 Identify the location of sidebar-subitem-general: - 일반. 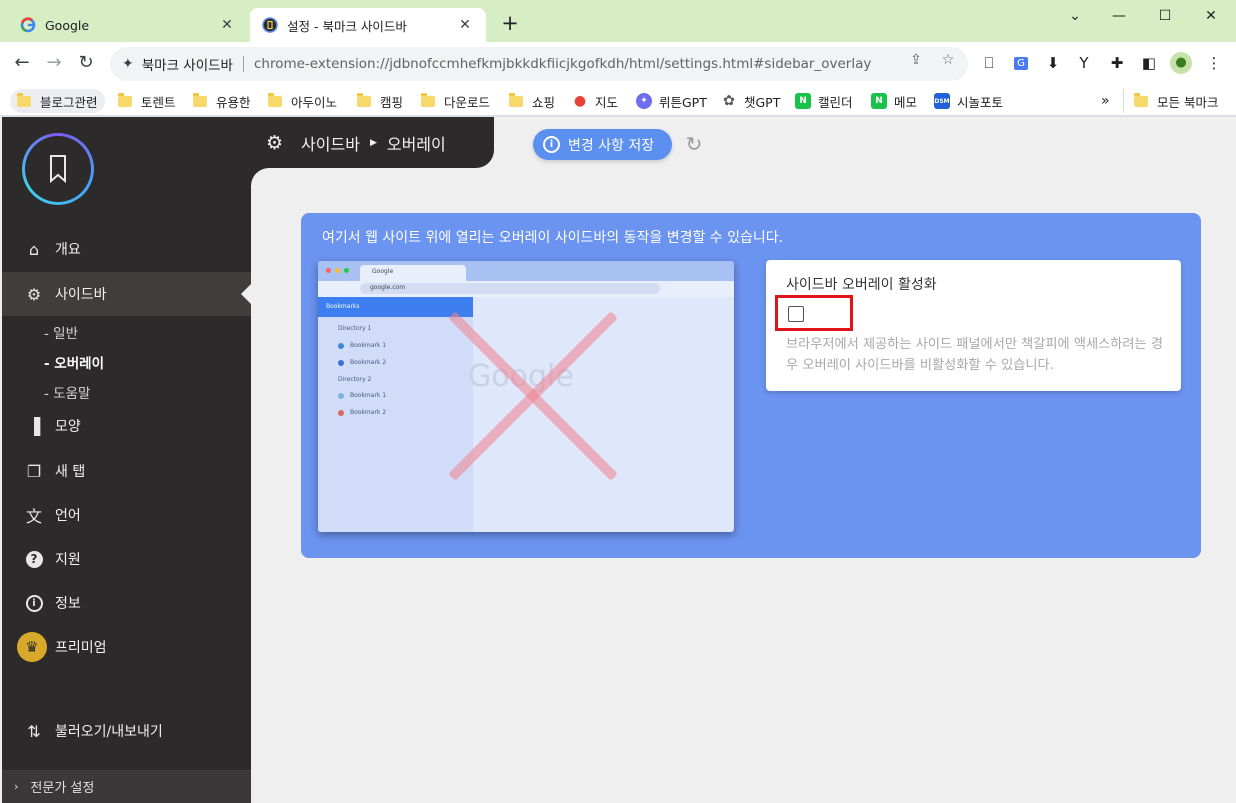
(61, 332).